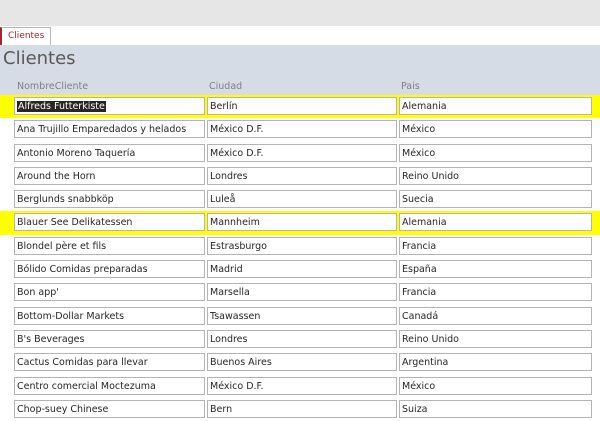 The width and height of the screenshot is (600, 421). I want to click on nombrecliente-field: Bon app', so click(109, 292).